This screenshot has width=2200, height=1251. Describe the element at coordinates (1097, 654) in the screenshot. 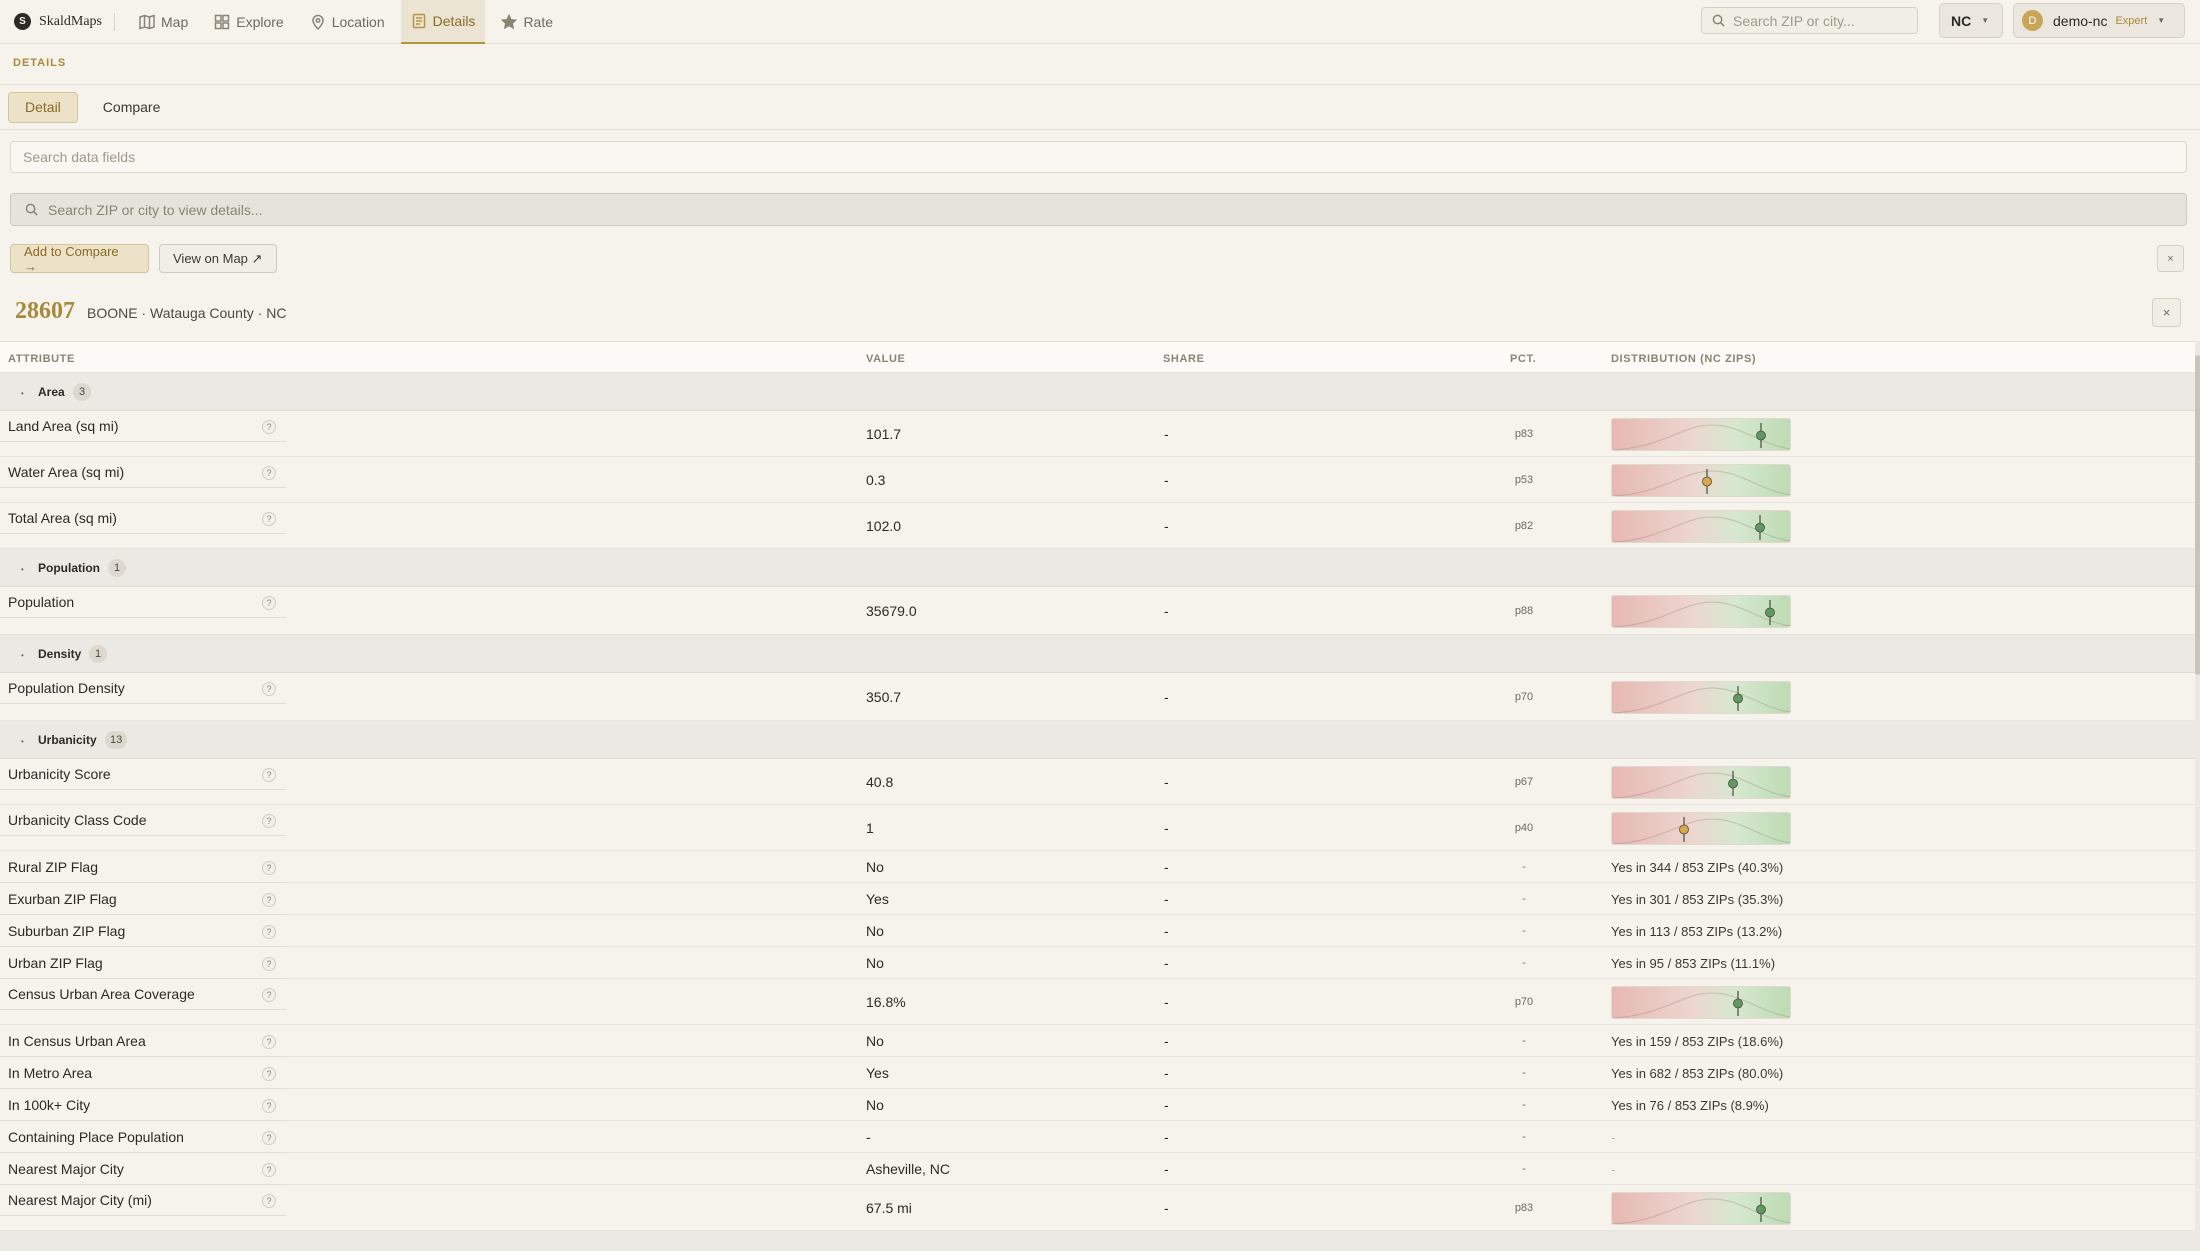

I see `group-row: • Density 1` at that location.